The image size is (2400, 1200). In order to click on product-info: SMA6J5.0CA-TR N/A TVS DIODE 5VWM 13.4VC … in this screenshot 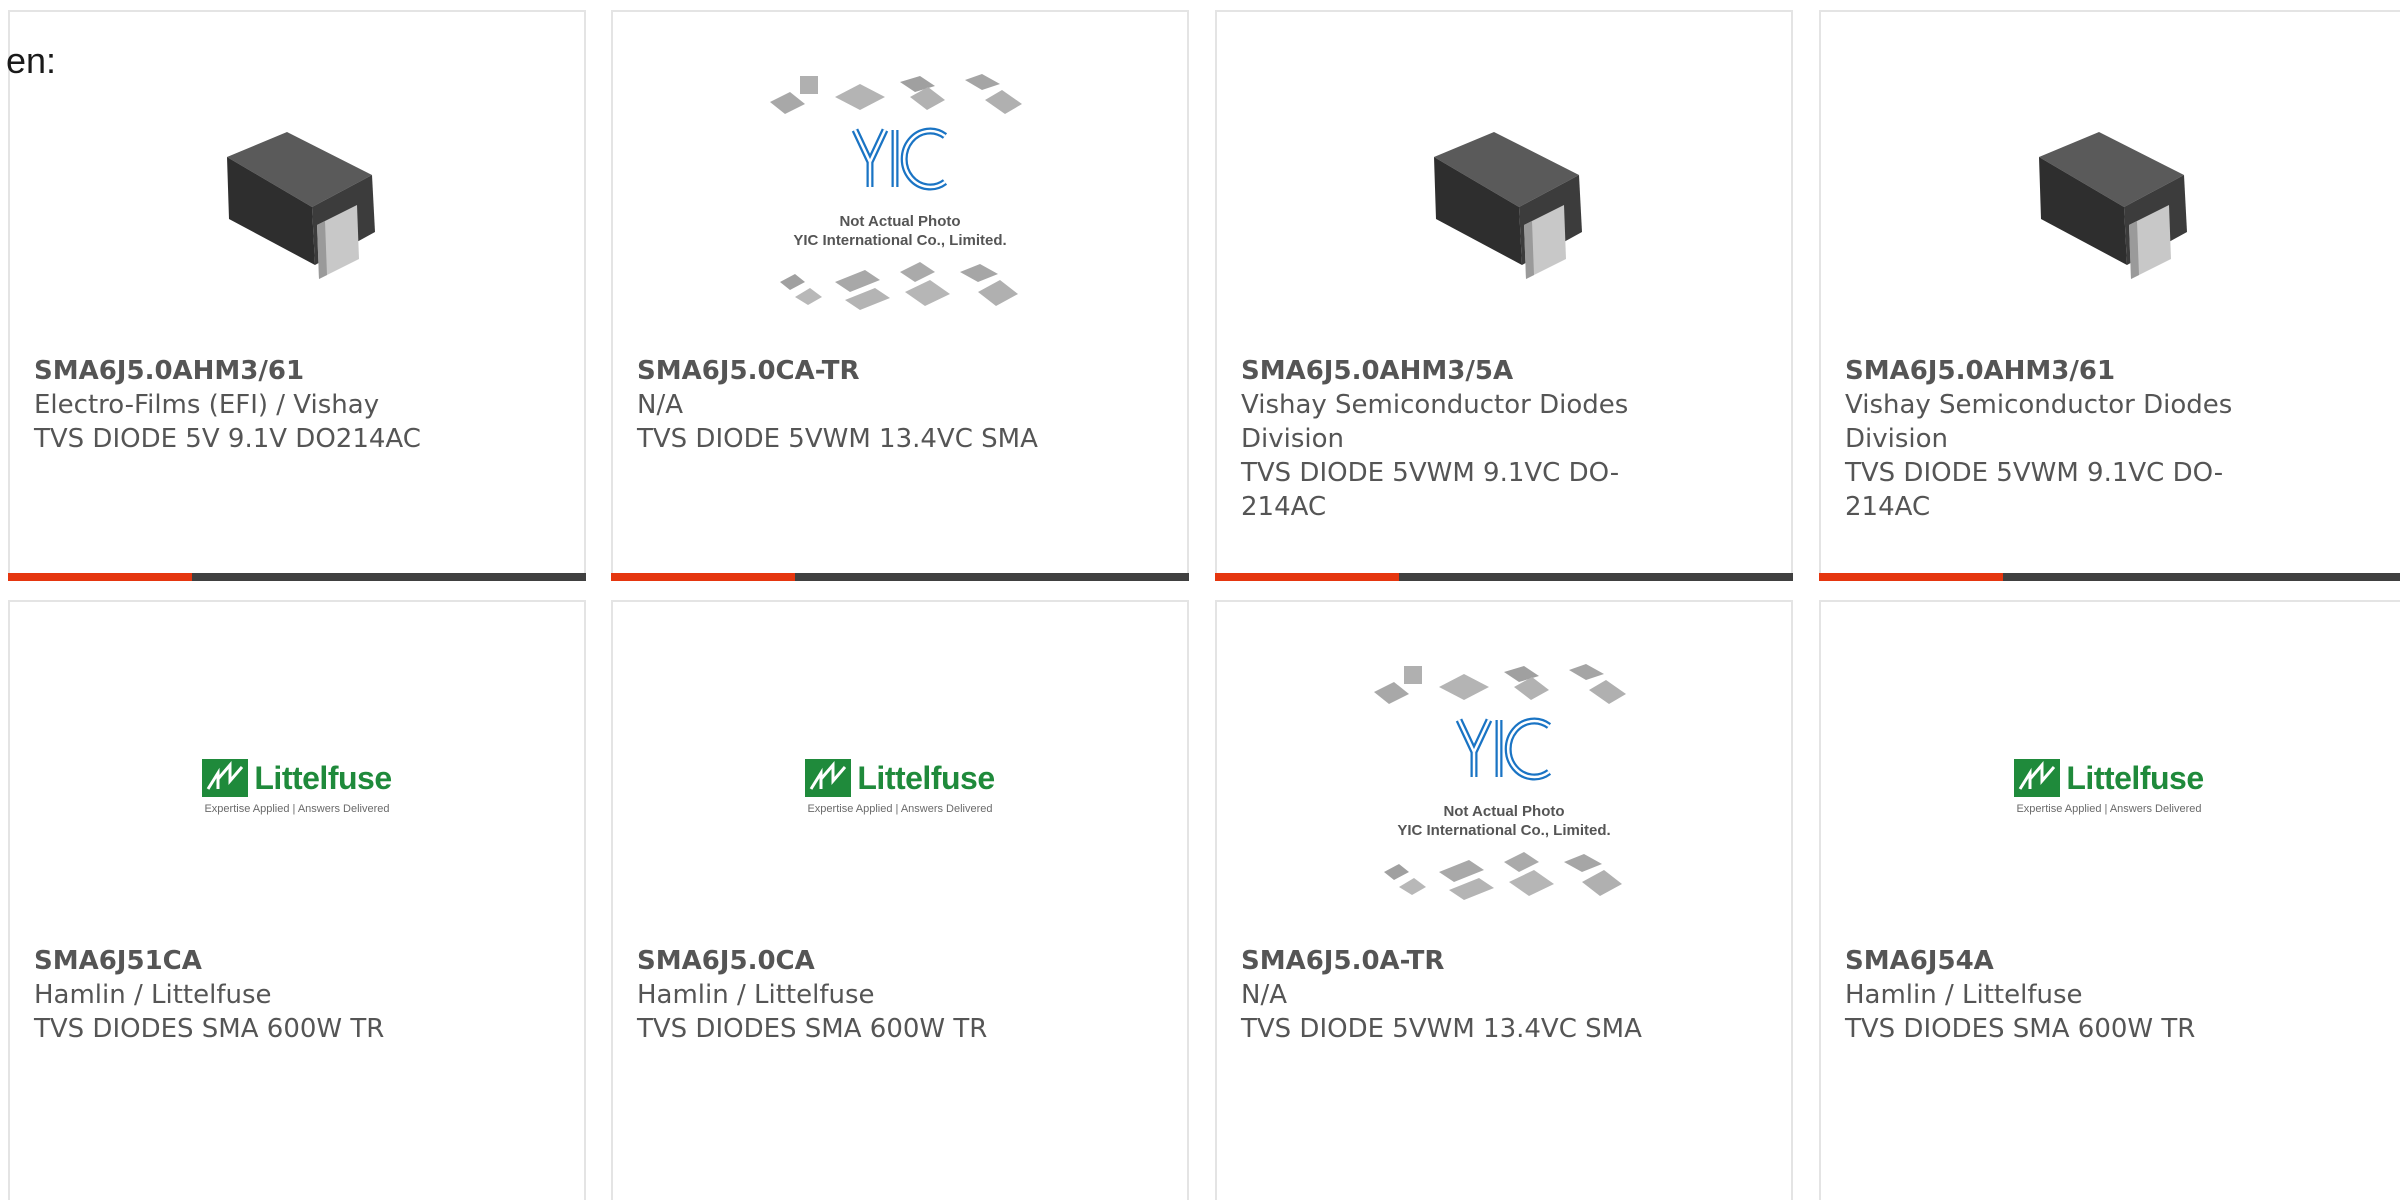, I will do `click(867, 405)`.